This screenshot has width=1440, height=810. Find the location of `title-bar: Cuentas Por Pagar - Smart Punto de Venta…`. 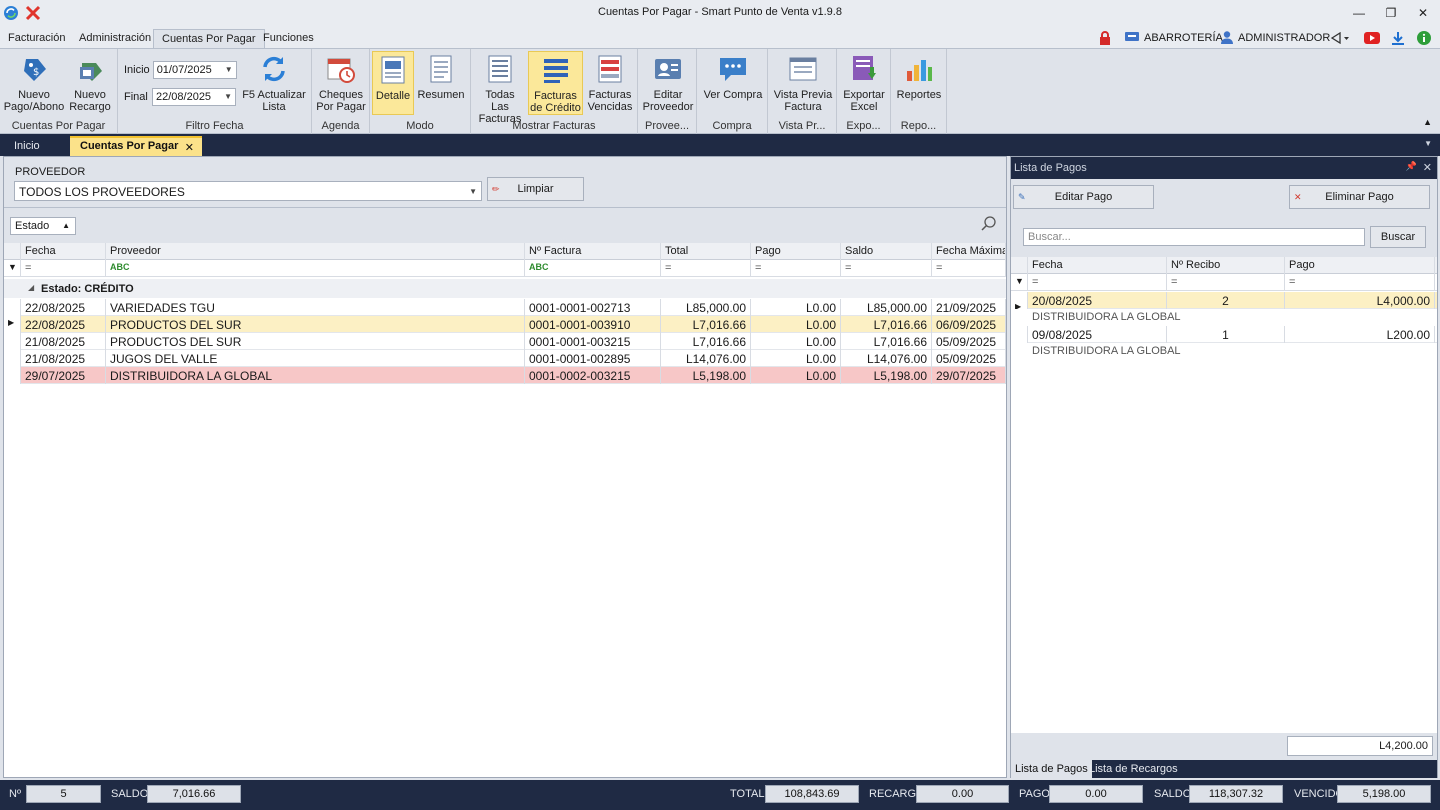

title-bar: Cuentas Por Pagar - Smart Punto de Venta… is located at coordinates (720, 13).